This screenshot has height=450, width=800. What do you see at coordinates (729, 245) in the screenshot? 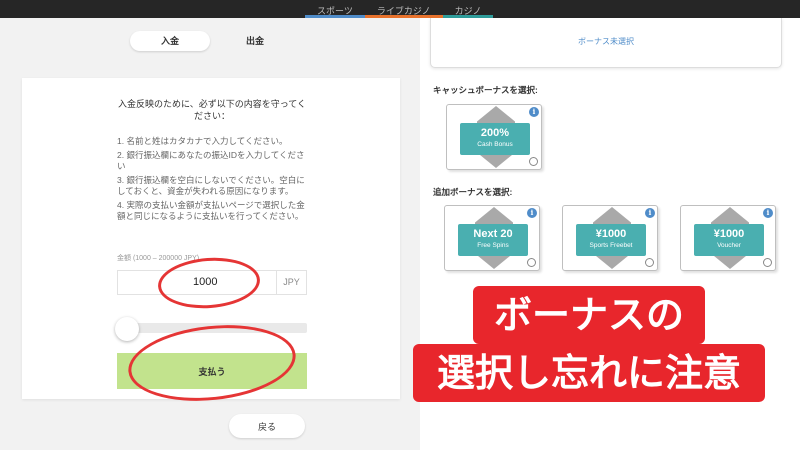
I see `bonus-subtitle: Voucher` at bounding box center [729, 245].